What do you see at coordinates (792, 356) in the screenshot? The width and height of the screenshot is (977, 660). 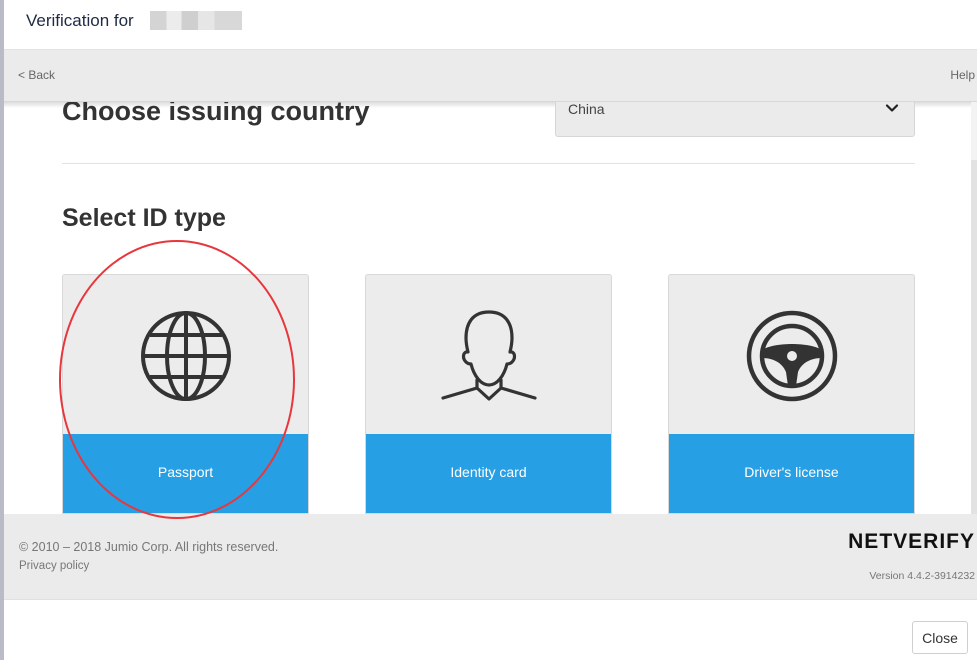 I see `steering-wheel-icon` at bounding box center [792, 356].